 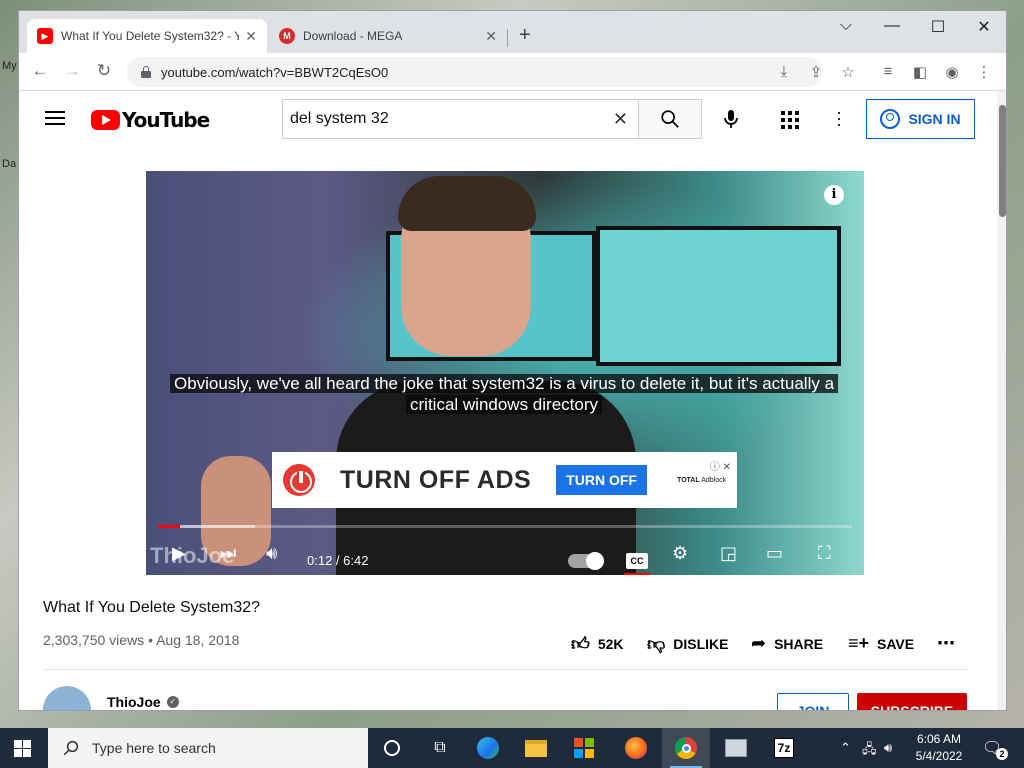 I want to click on taskbar-search: Type here to search, so click(x=208, y=748).